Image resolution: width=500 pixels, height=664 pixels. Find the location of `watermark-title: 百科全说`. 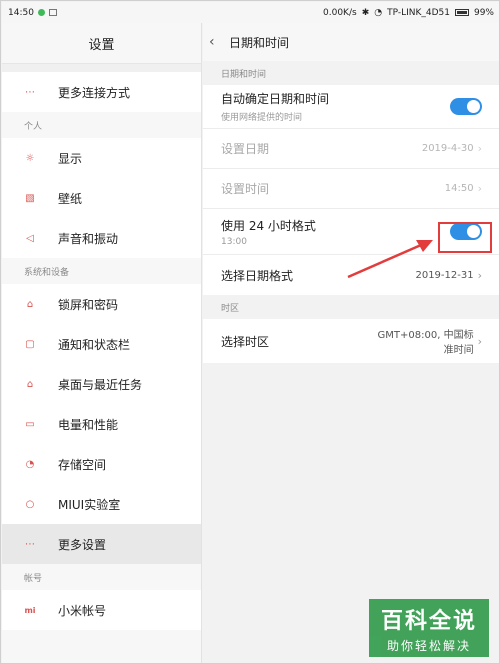

watermark-title: 百科全说 is located at coordinates (428, 621).